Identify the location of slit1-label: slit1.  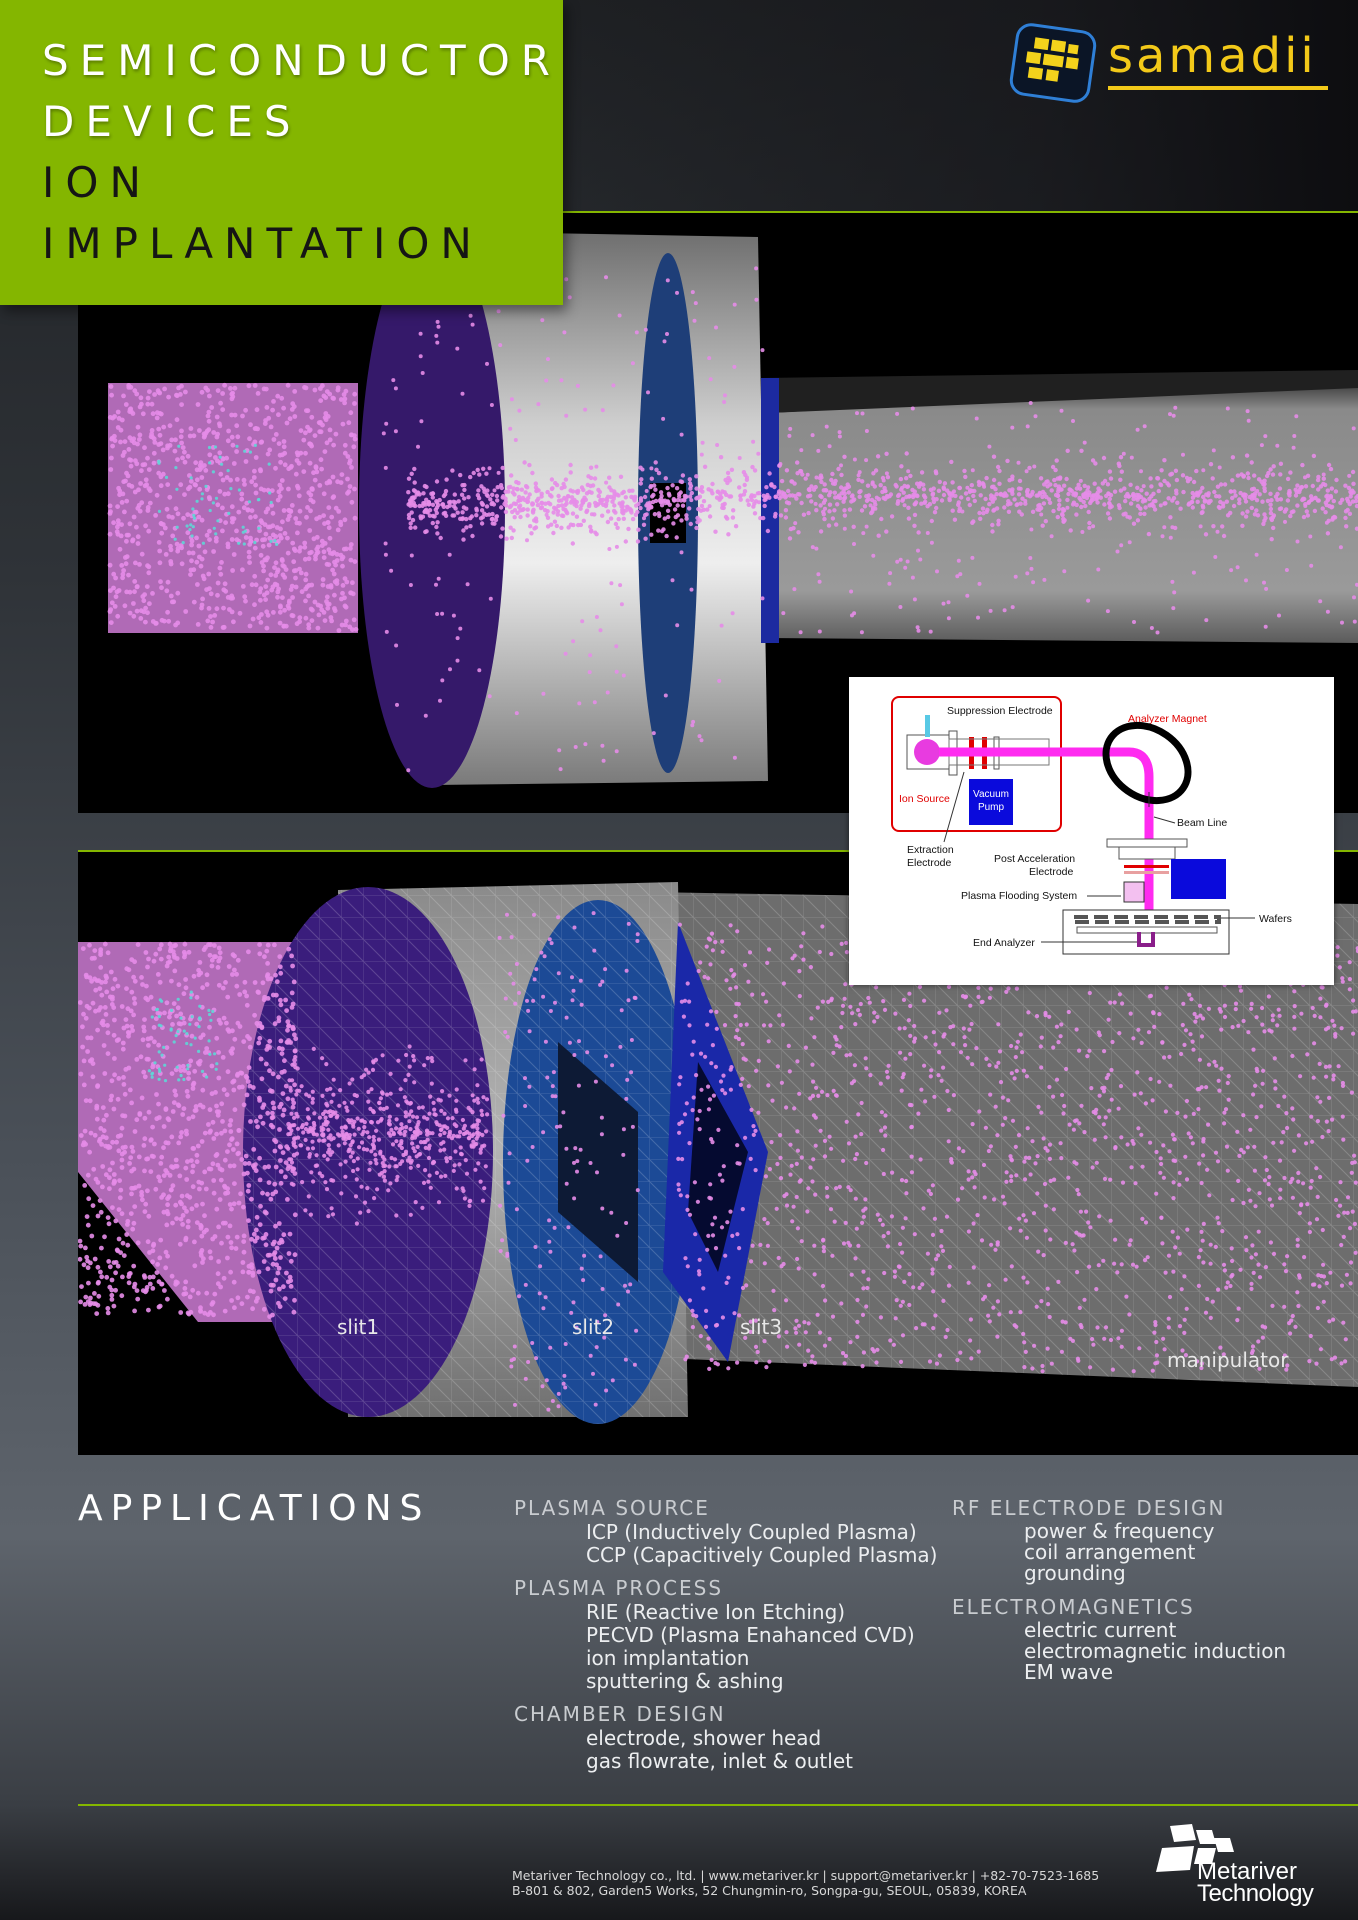
(358, 1327).